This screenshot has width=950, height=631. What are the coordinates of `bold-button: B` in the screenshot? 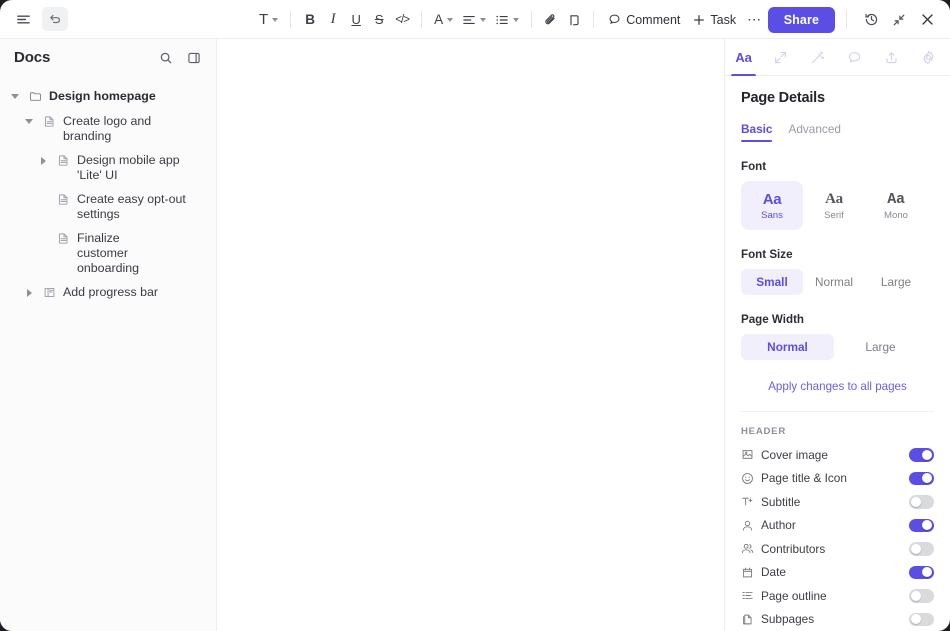 It's located at (310, 20).